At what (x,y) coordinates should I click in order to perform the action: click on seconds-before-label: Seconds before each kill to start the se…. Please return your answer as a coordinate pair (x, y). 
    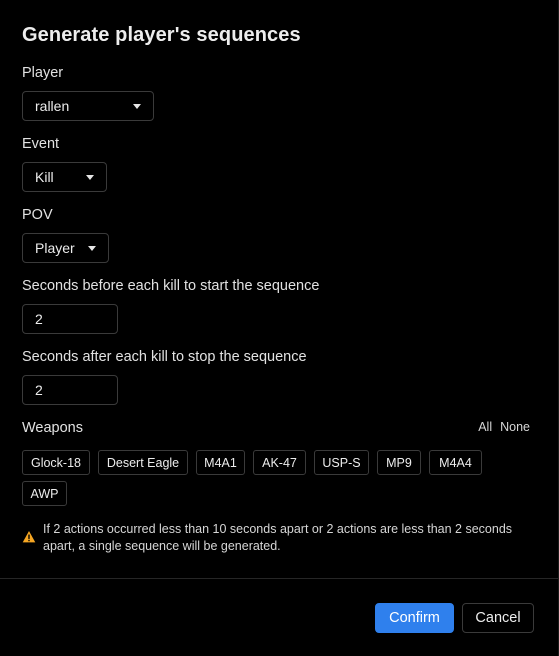
    Looking at the image, I should click on (171, 286).